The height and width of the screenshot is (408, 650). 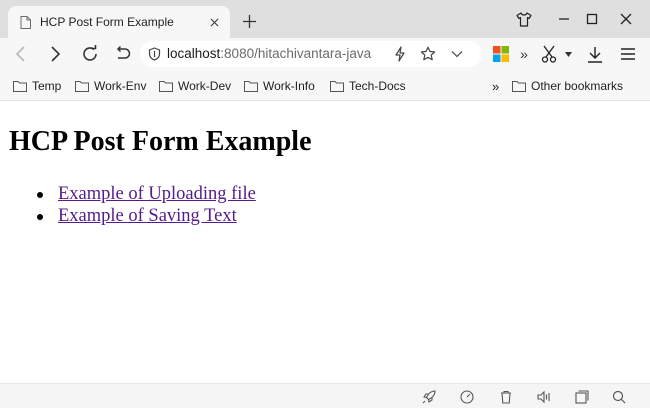 I want to click on microsoft-icon, so click(x=501, y=54).